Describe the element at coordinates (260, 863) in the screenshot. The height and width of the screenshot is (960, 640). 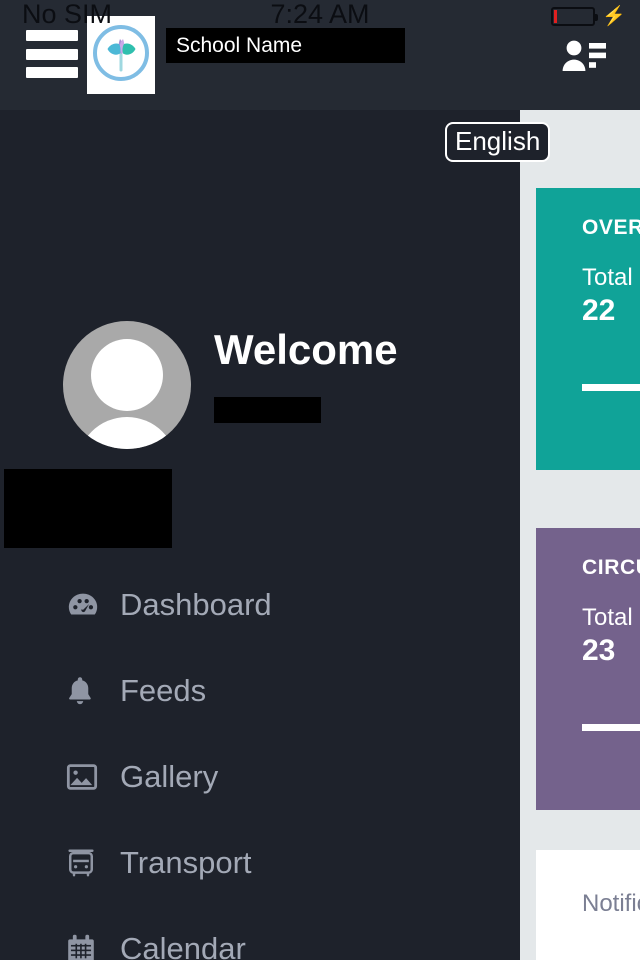
I see `sidebar-item-transport: Transport` at that location.